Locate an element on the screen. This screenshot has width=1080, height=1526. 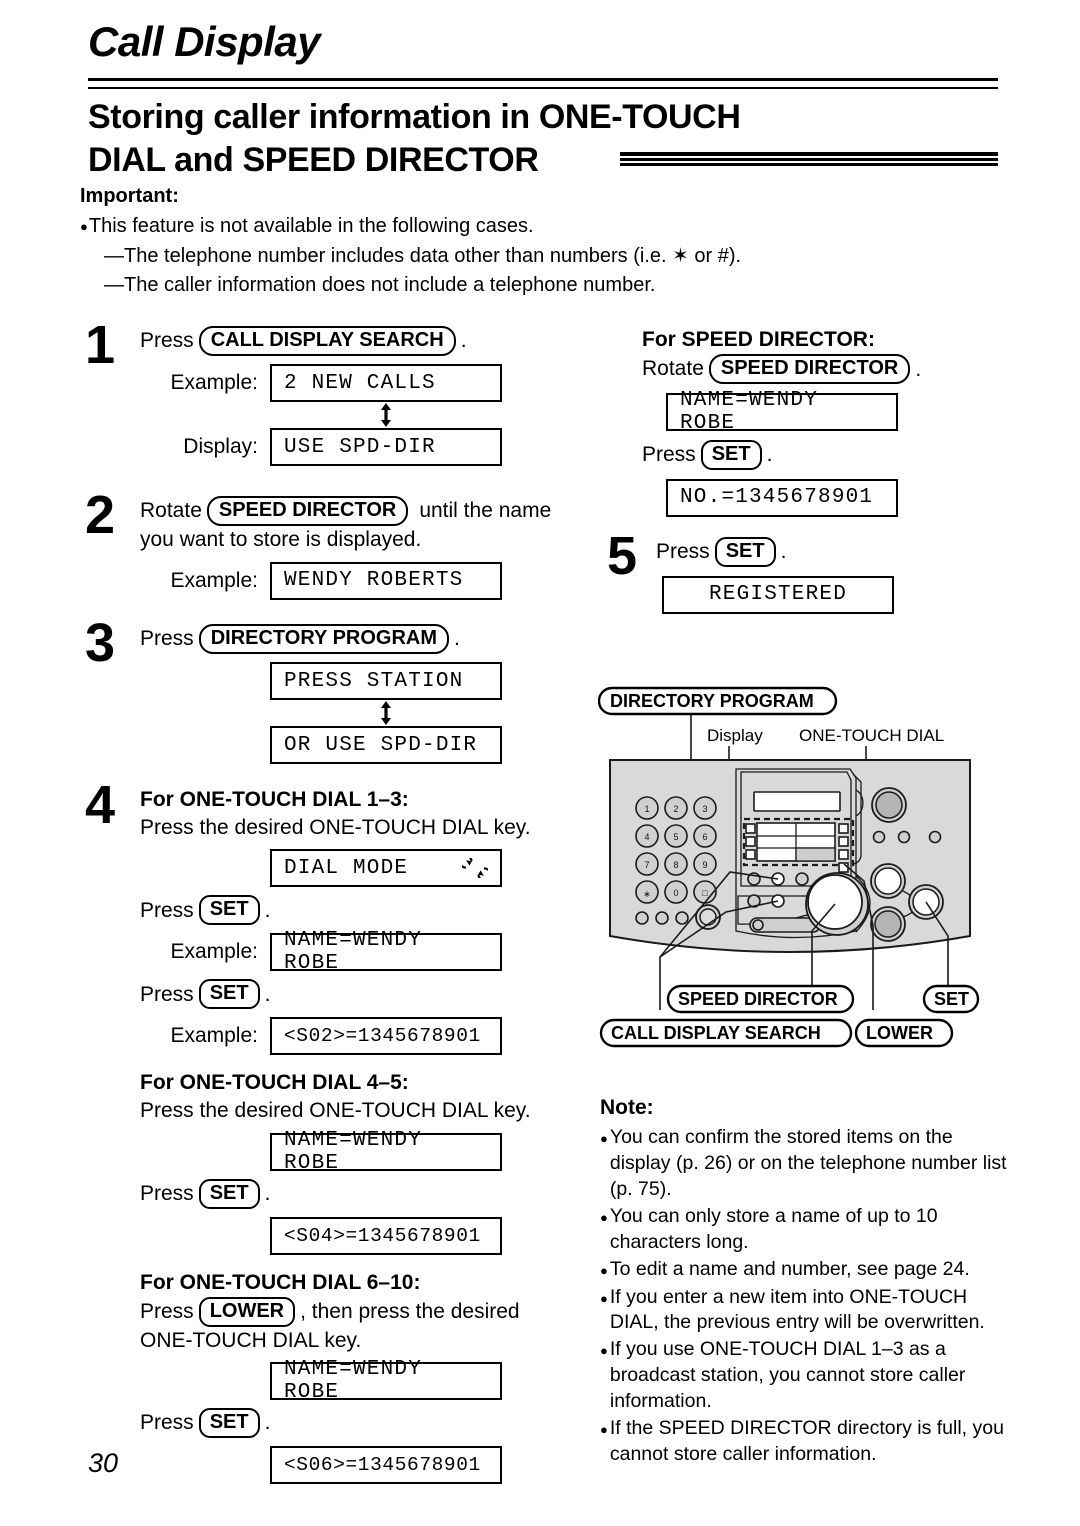
svg-text: 0 is located at coordinates (675, 893).